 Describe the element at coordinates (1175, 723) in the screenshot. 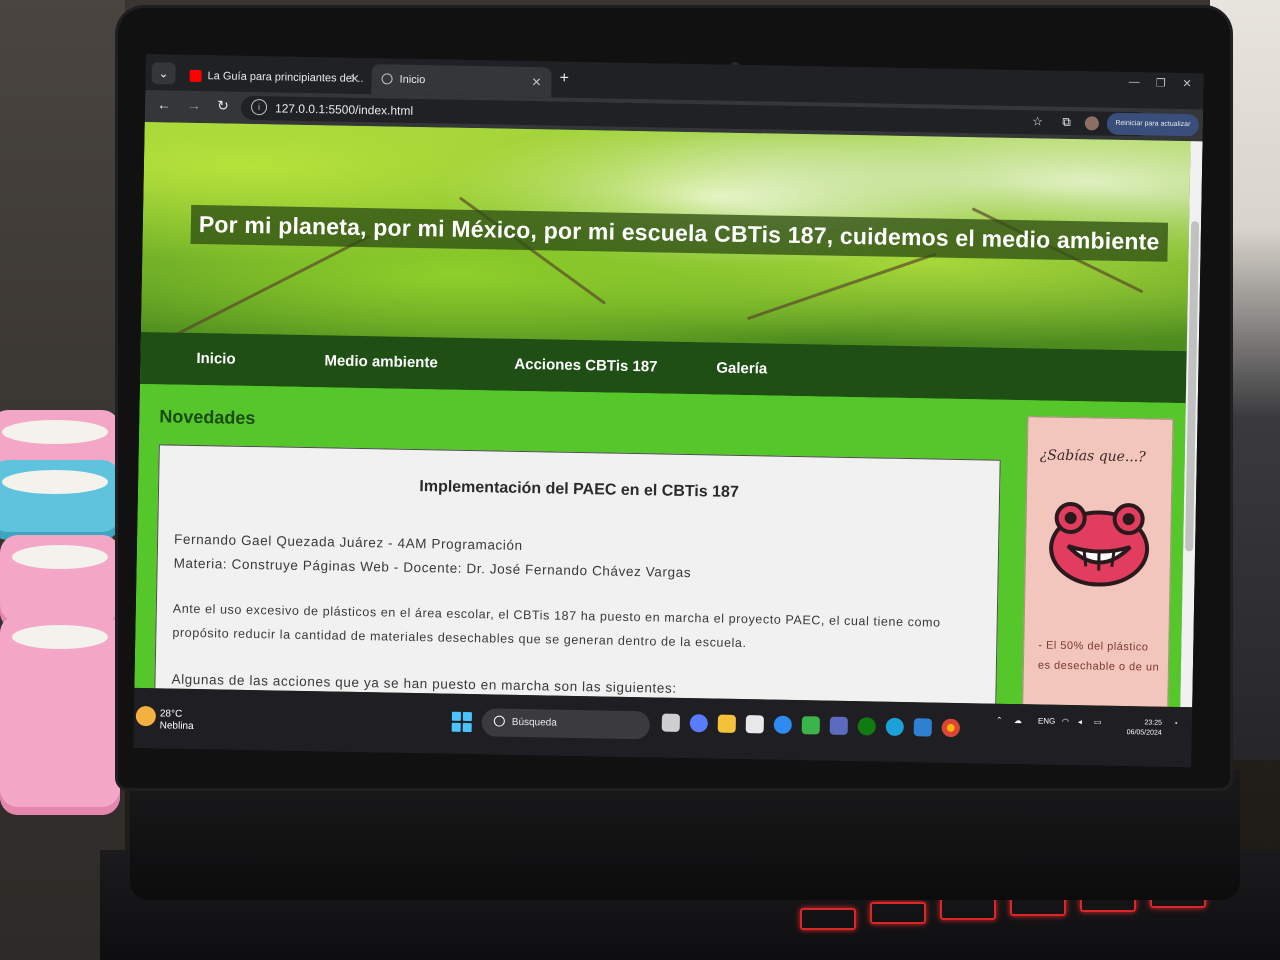

I see `notification-bell-icon: ◔` at that location.